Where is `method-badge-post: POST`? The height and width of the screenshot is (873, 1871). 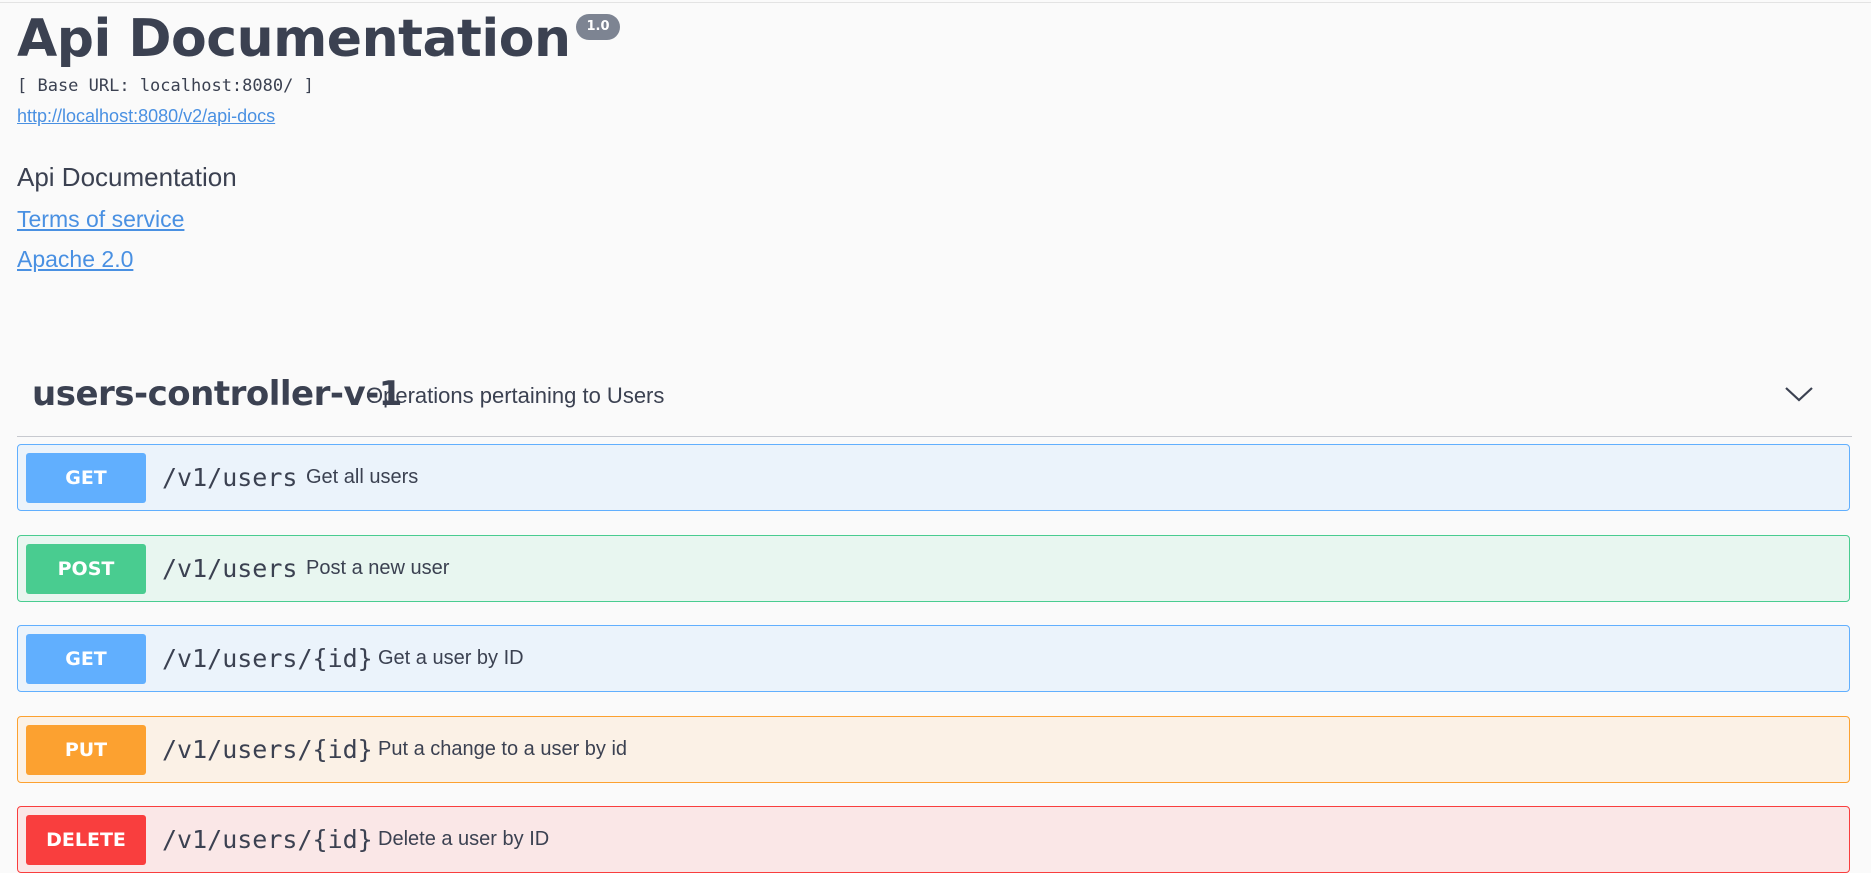 method-badge-post: POST is located at coordinates (86, 569).